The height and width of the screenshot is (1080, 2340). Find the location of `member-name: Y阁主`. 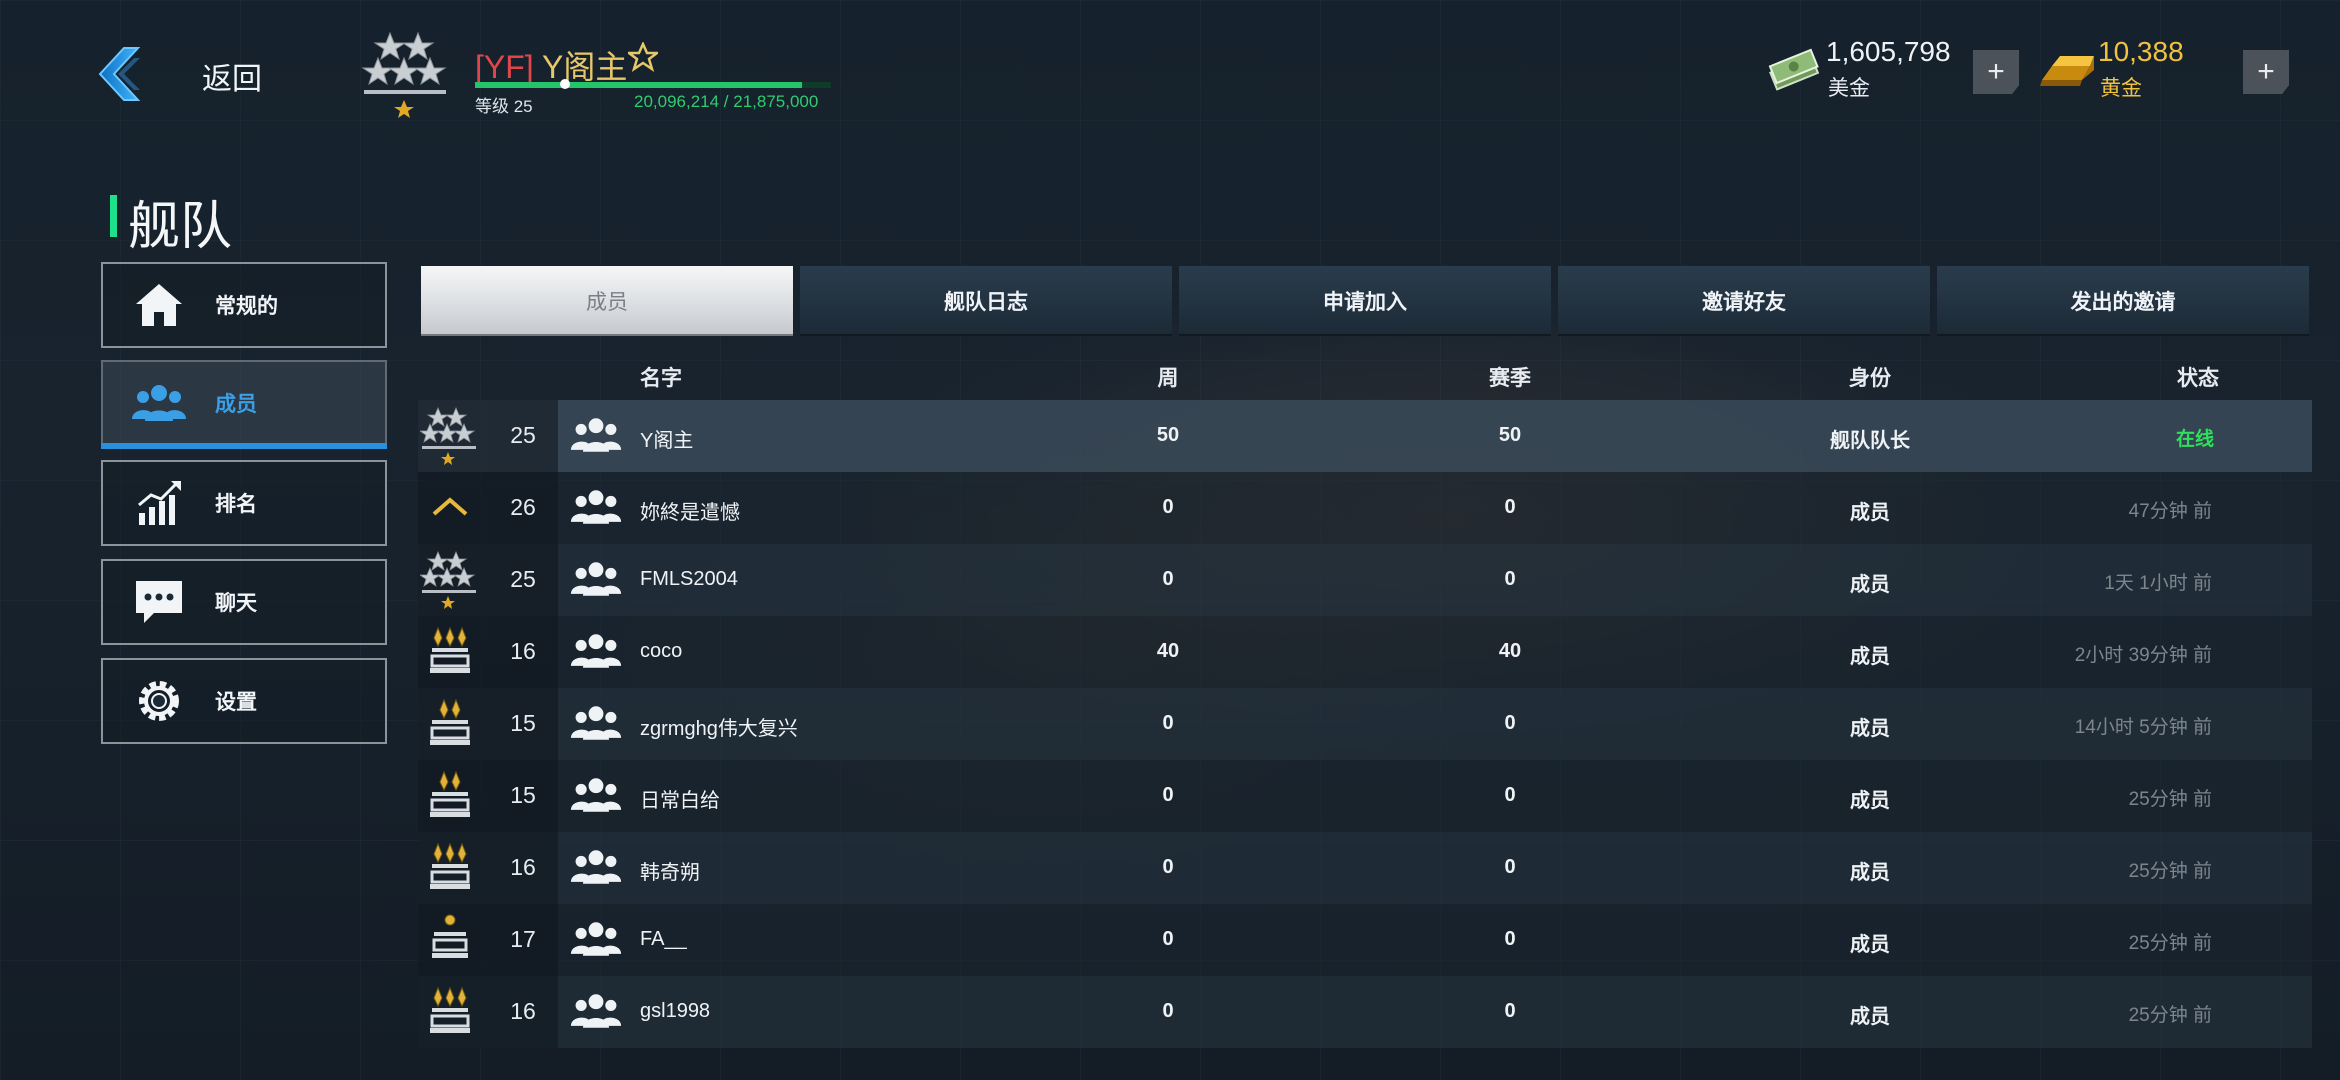

member-name: Y阁主 is located at coordinates (667, 441).